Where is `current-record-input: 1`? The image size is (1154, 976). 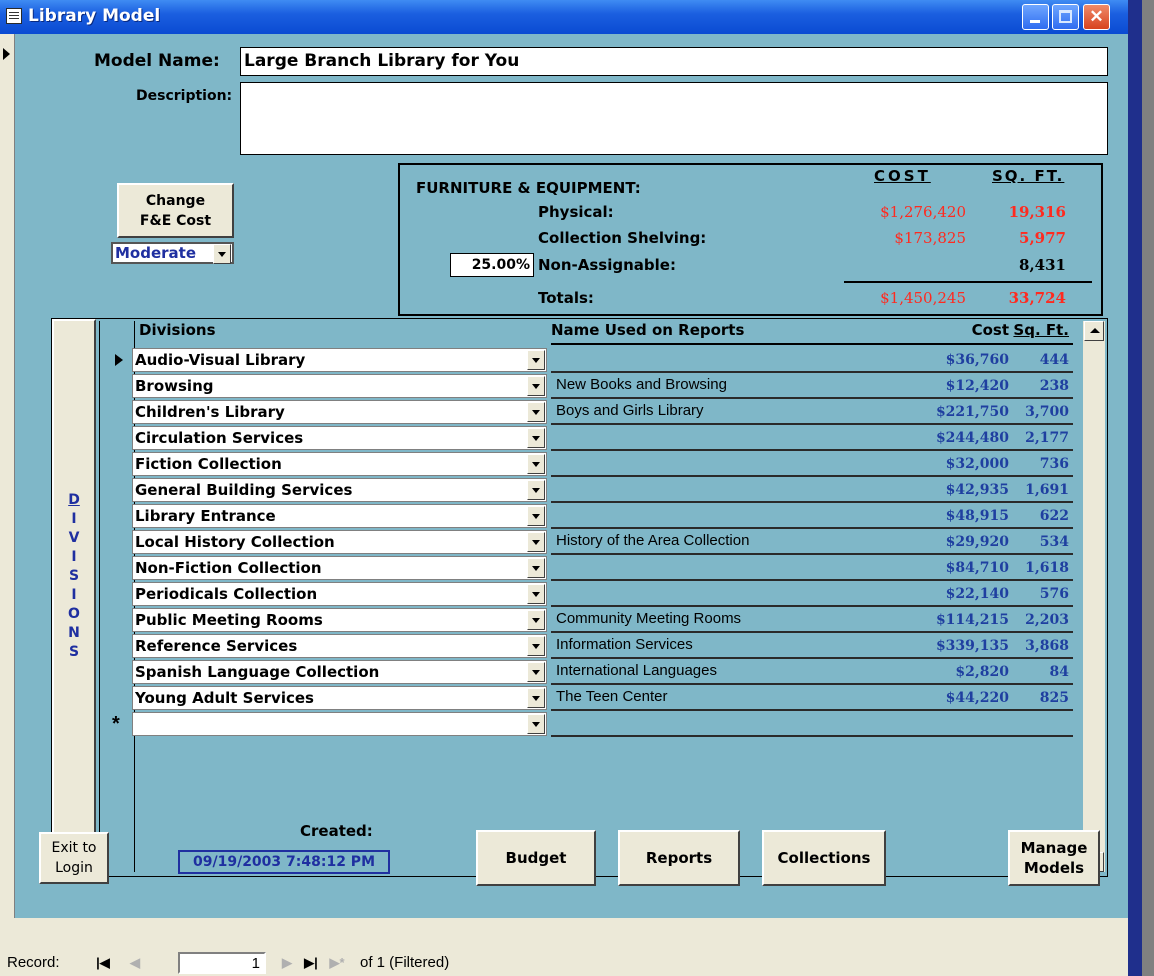
current-record-input: 1 is located at coordinates (222, 963).